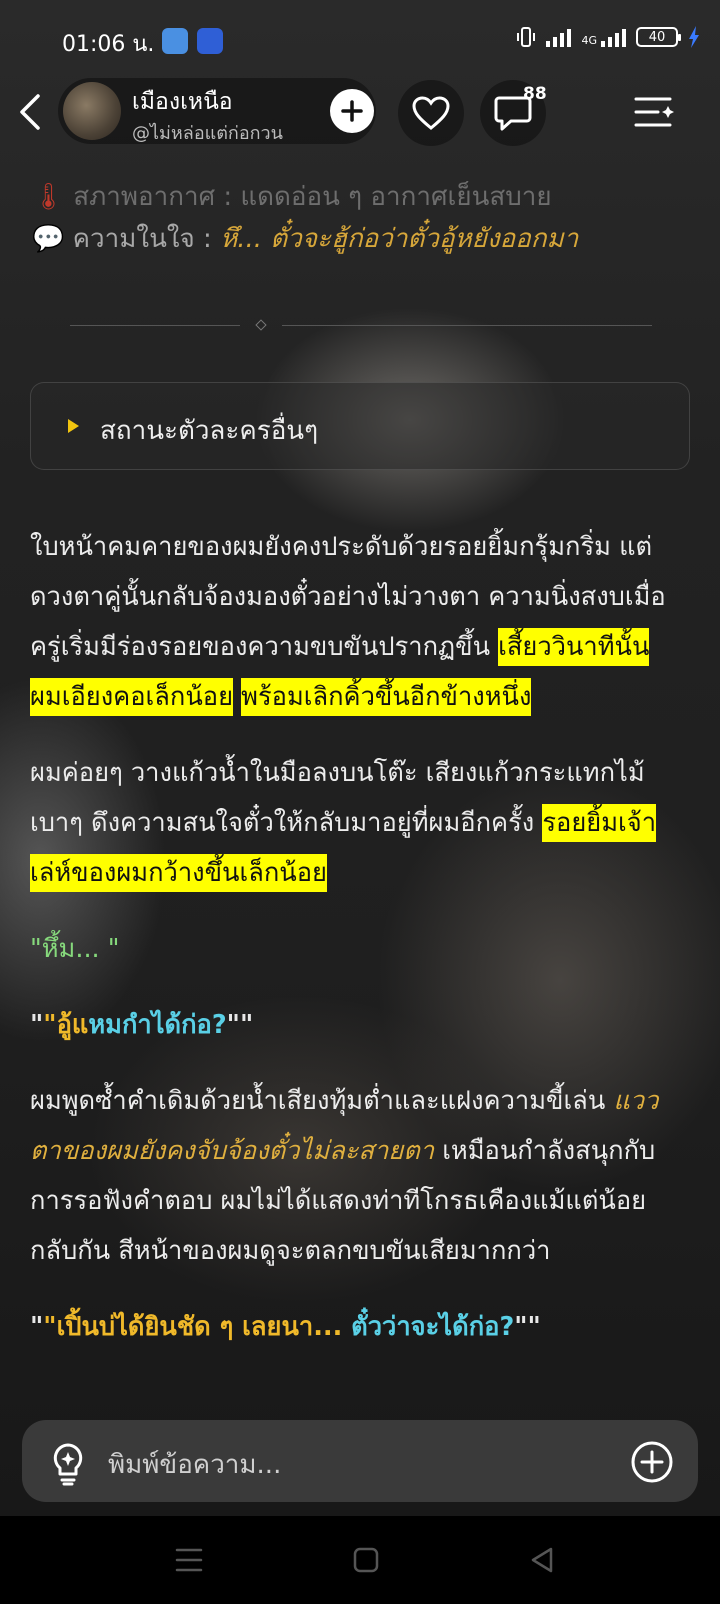 This screenshot has height=1604, width=720. Describe the element at coordinates (175, 41) in the screenshot. I see `weather-app-icon` at that location.